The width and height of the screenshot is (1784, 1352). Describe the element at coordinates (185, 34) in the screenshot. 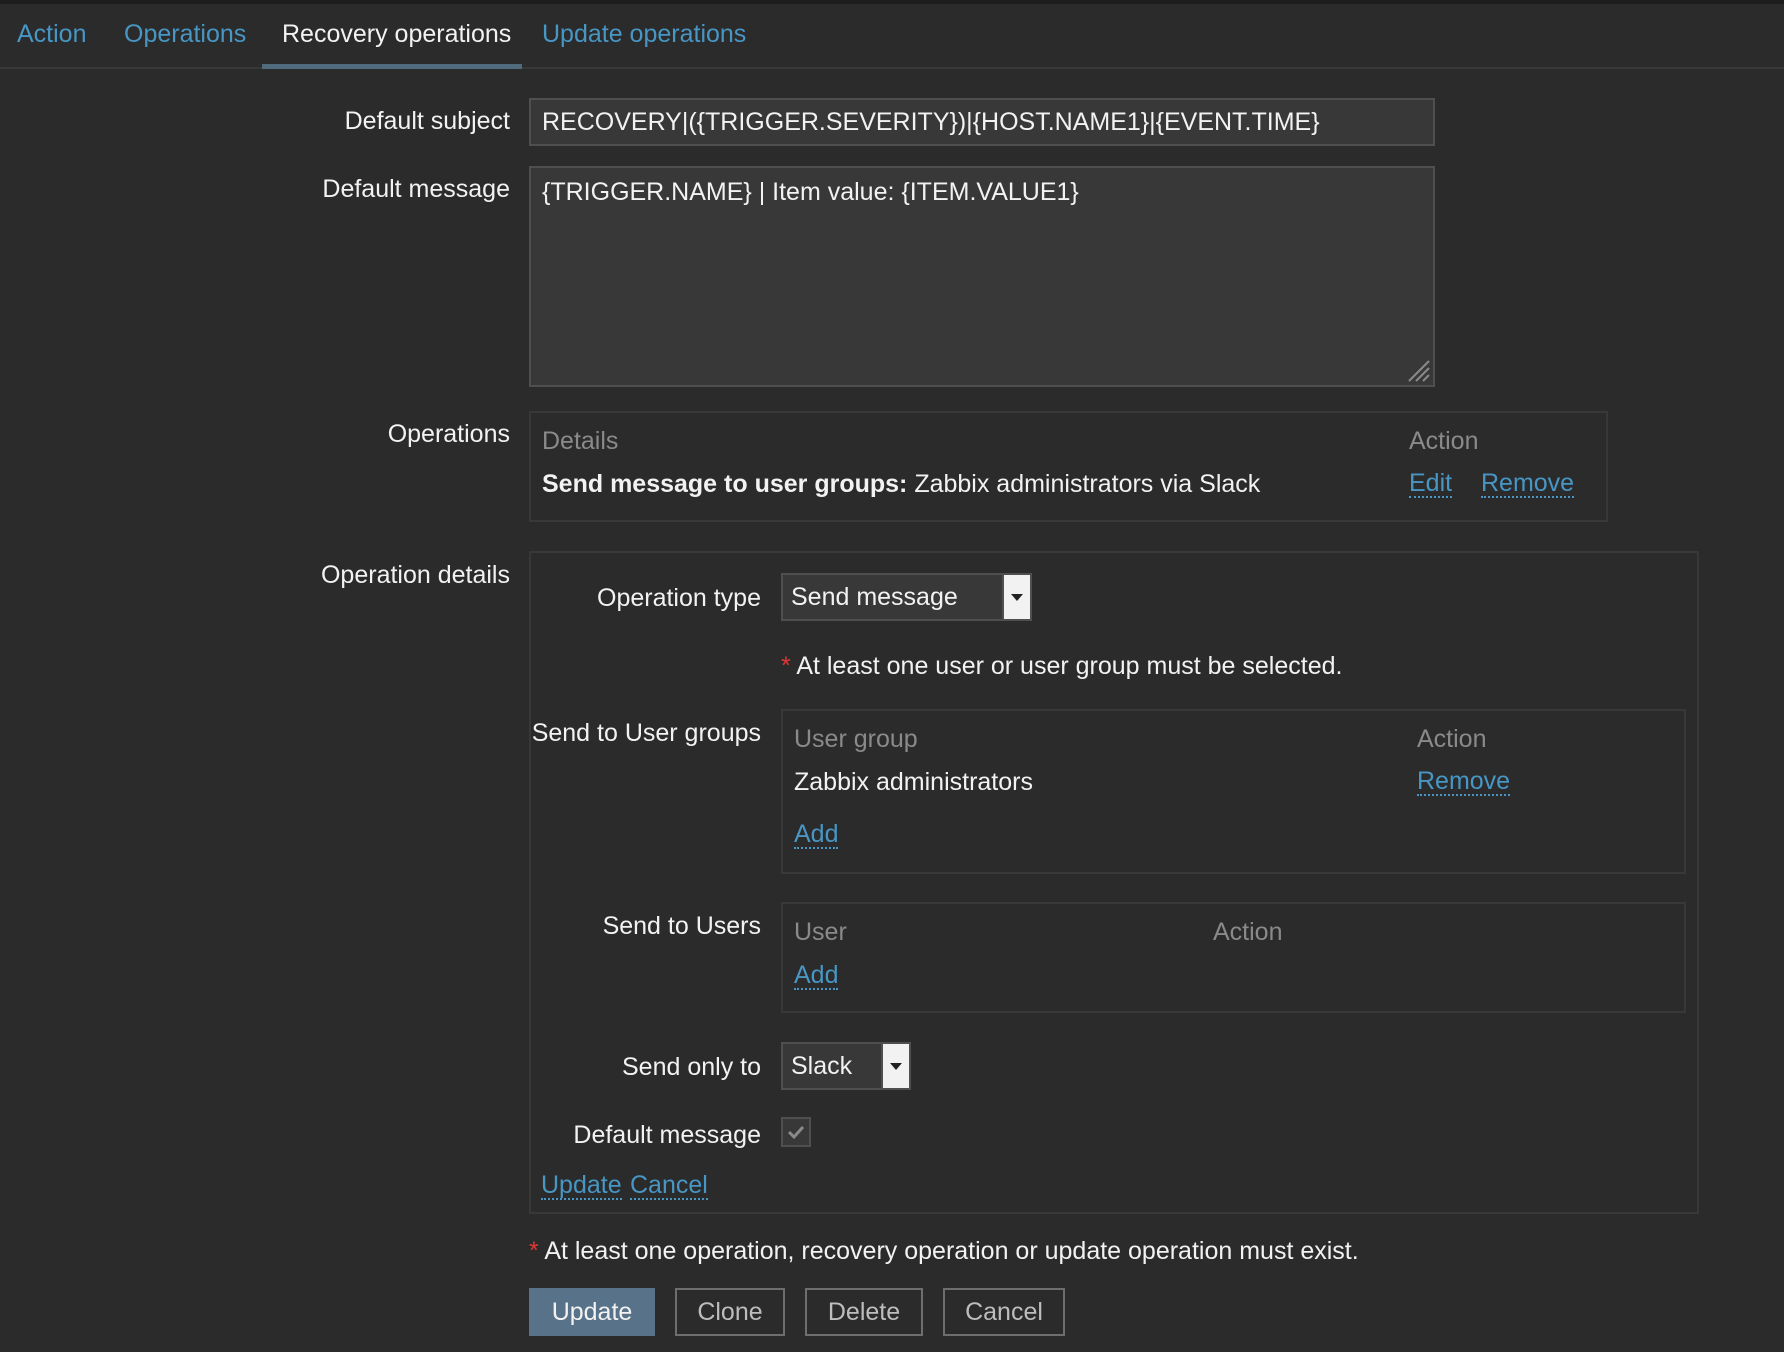

I see `tab-operations: Operations` at that location.